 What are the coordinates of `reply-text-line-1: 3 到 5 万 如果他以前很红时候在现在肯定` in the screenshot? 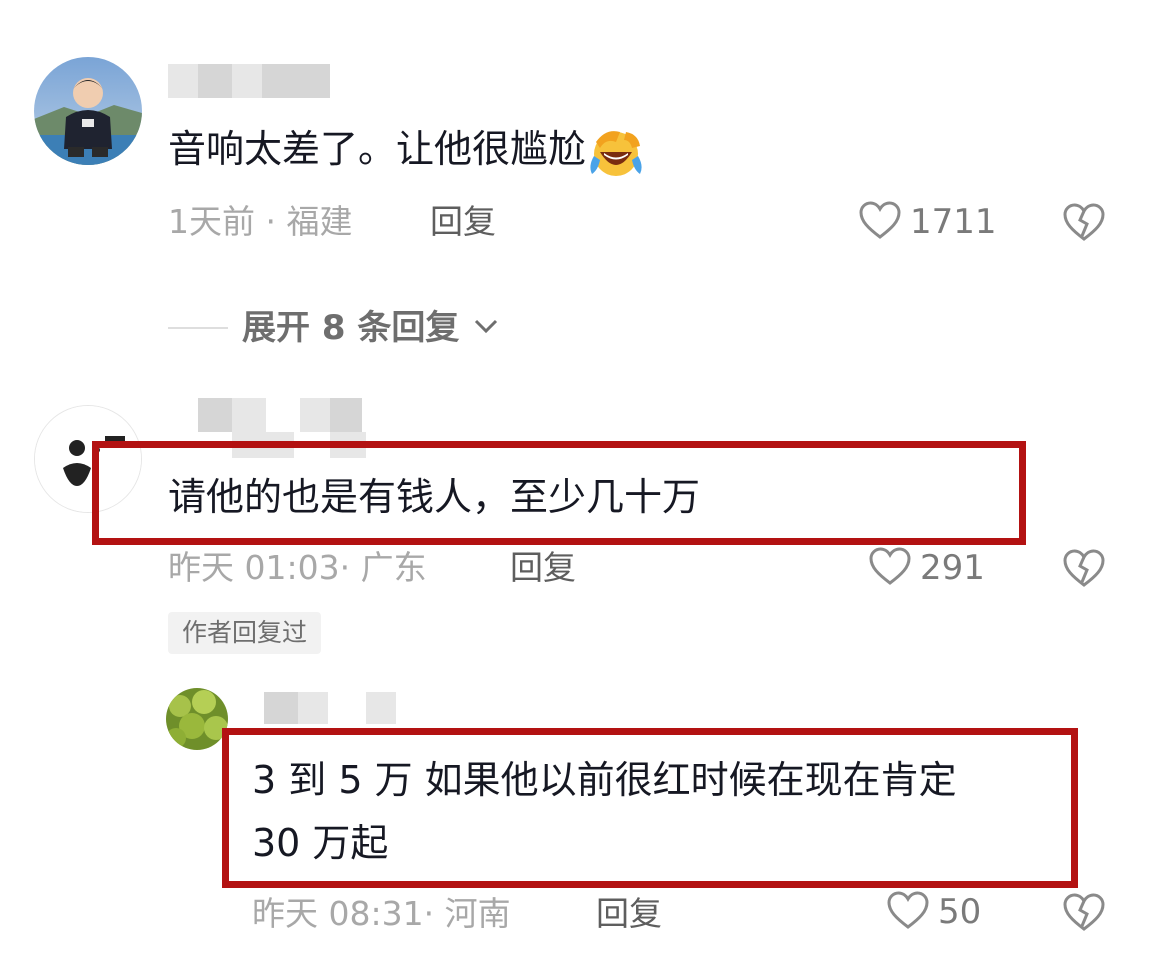 It's located at (604, 780).